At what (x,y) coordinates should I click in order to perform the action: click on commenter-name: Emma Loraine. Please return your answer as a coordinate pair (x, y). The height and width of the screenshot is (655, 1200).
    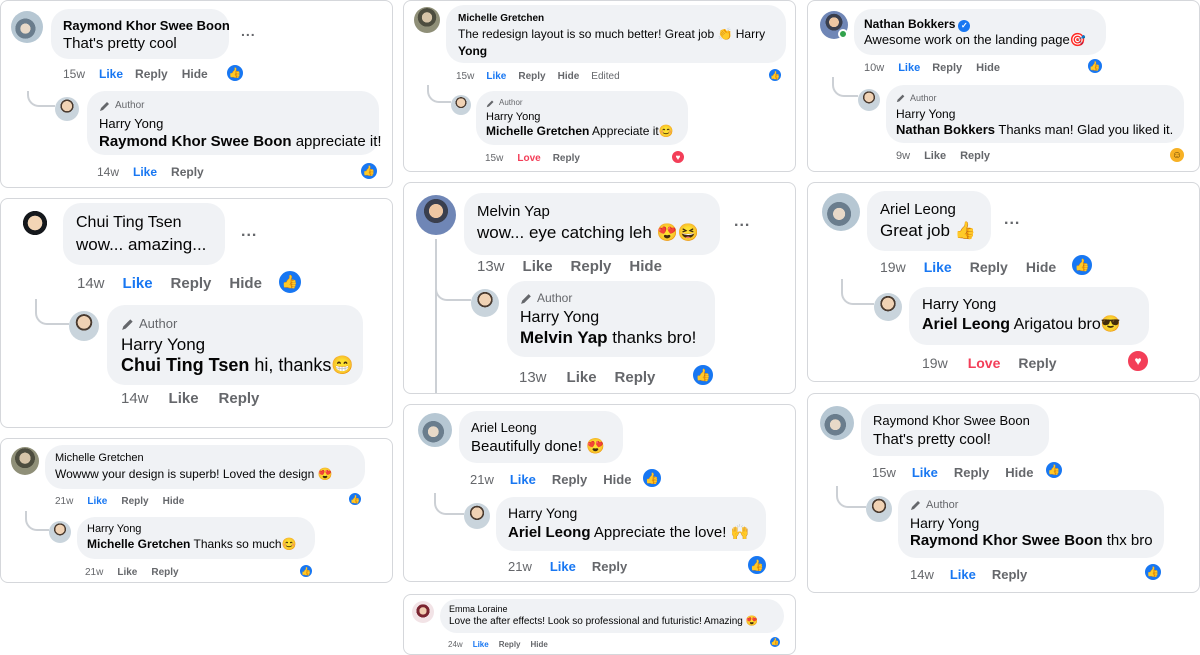
    Looking at the image, I should click on (612, 609).